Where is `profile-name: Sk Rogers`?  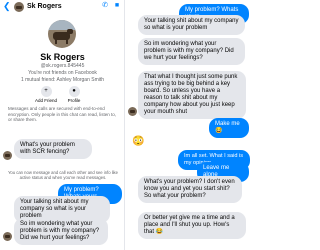 profile-name: Sk Rogers is located at coordinates (62, 57).